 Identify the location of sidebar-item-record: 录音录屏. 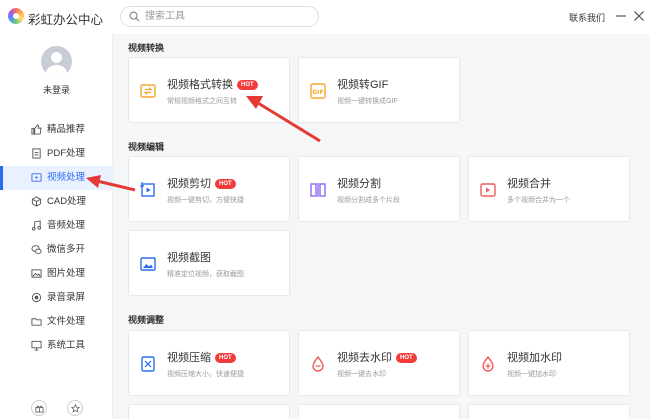
(56, 298).